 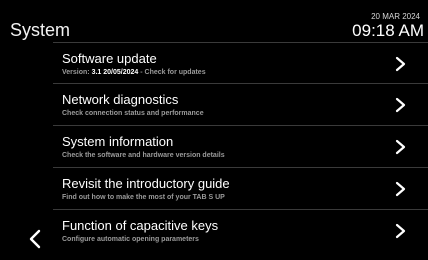 What do you see at coordinates (172, 72) in the screenshot?
I see `version-suffix: - Check for updates` at bounding box center [172, 72].